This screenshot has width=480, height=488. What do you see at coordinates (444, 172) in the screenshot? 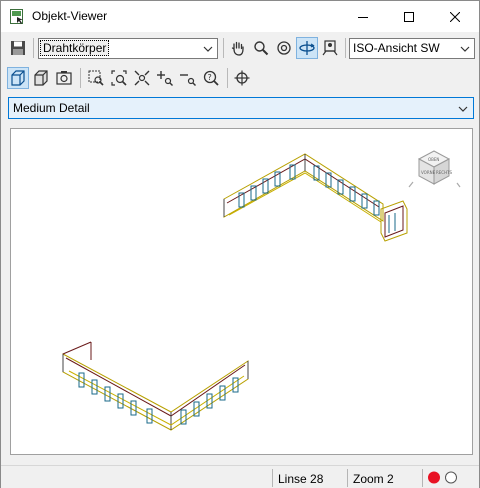
I see `viewcube-side-label: RECHTS` at bounding box center [444, 172].